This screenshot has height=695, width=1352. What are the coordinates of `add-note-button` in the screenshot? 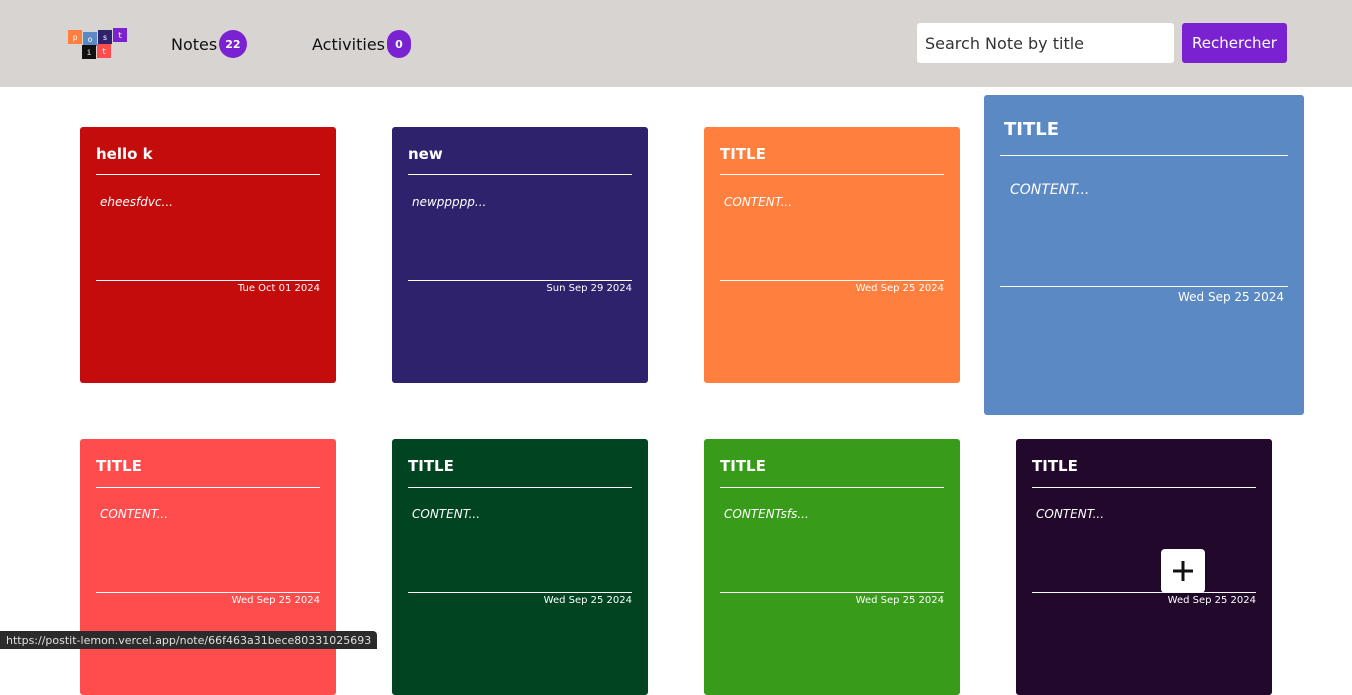 It's located at (1183, 571).